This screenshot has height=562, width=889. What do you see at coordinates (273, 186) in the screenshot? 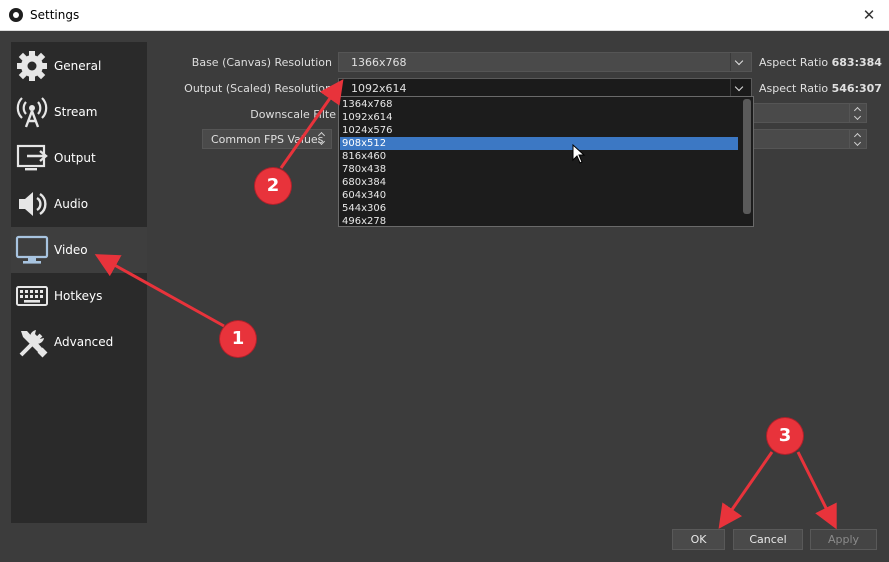
I see `annotation-marker-2: 2` at bounding box center [273, 186].